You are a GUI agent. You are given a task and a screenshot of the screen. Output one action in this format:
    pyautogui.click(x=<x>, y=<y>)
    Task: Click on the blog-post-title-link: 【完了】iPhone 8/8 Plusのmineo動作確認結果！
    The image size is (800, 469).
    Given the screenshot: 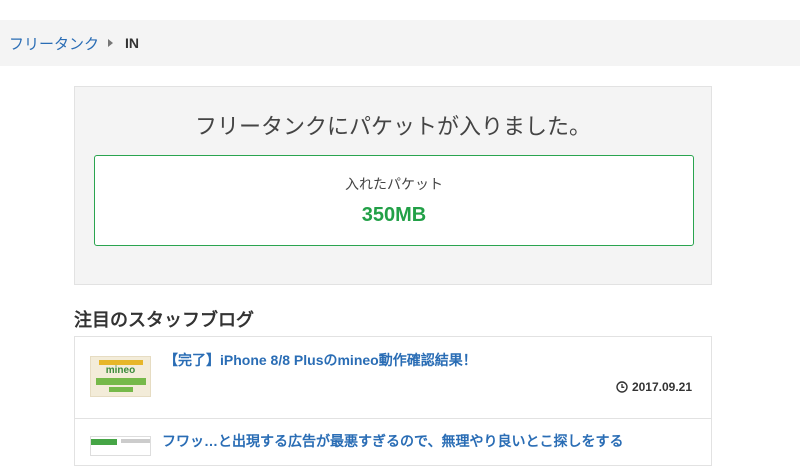 What is the action you would take?
    pyautogui.click(x=424, y=360)
    